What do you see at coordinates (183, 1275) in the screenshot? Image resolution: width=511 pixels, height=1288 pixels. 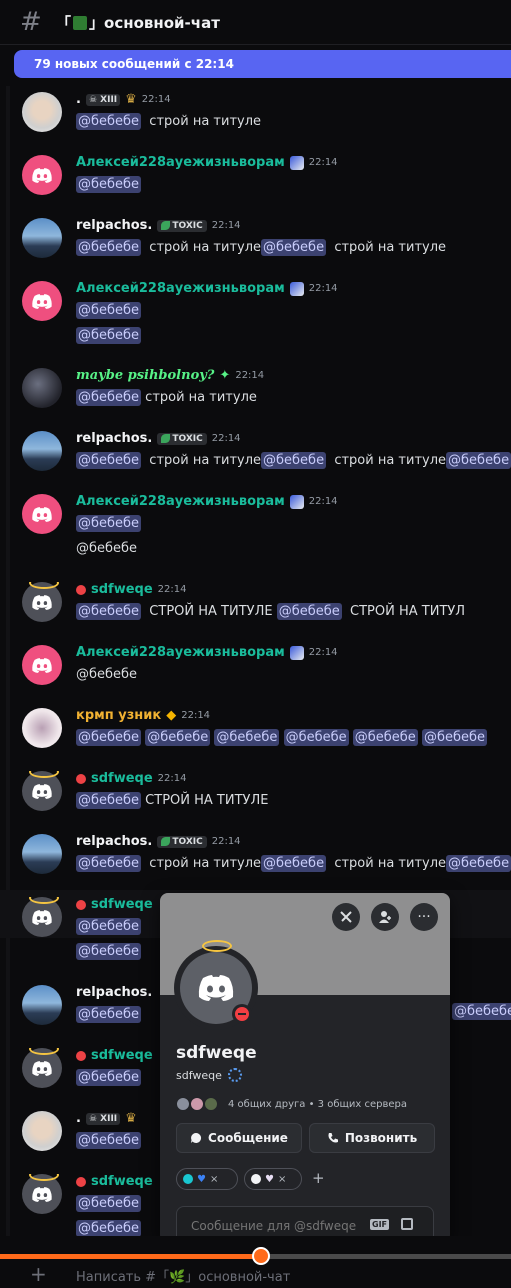 I see `message-composer-placeholder: Написать #「🌿」основной-чат` at bounding box center [183, 1275].